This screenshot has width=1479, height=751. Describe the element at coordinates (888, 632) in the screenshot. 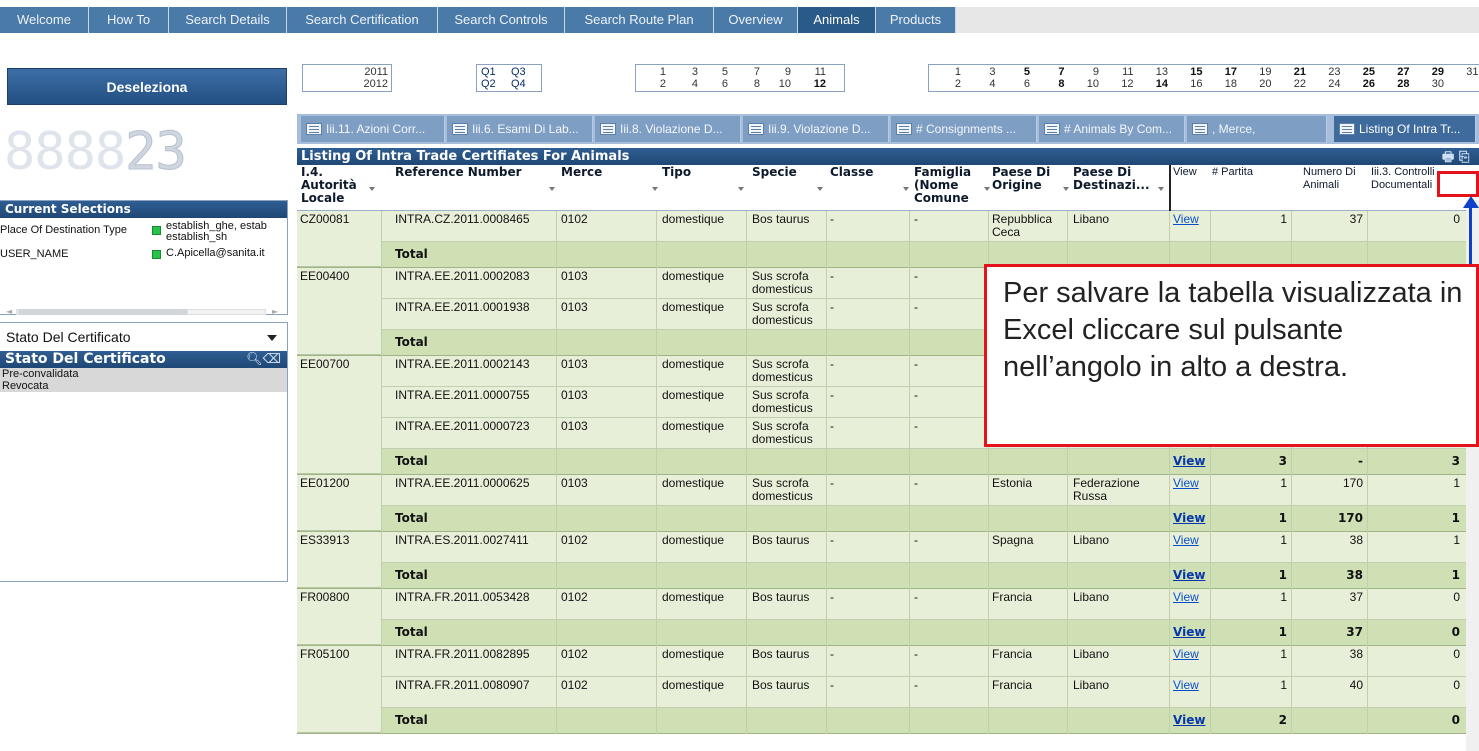

I see `total-row: Total View 1 37 0` at that location.